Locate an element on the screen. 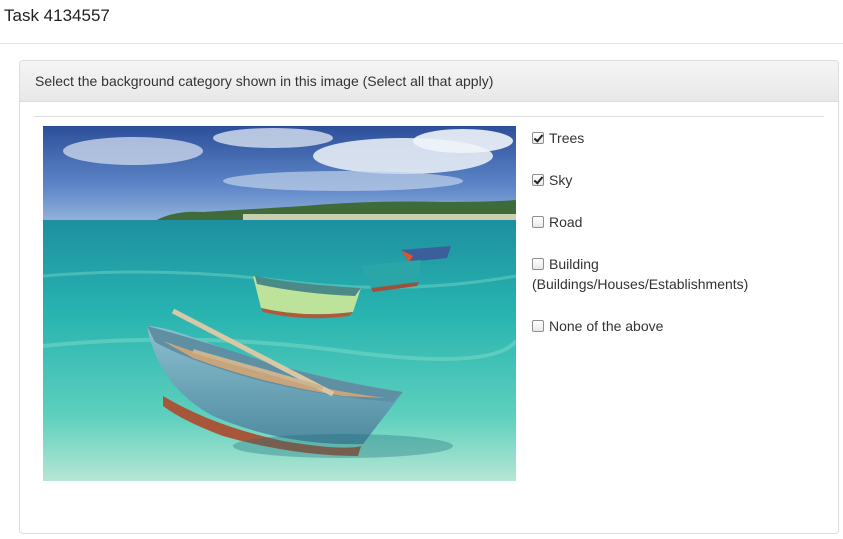  page-header: Task 4134557 is located at coordinates (421, 22).